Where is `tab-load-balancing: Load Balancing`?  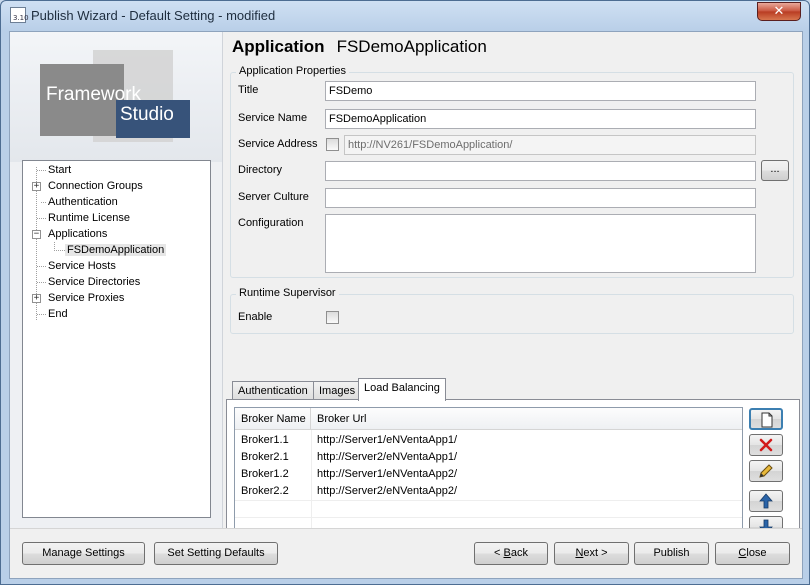 tab-load-balancing: Load Balancing is located at coordinates (402, 389).